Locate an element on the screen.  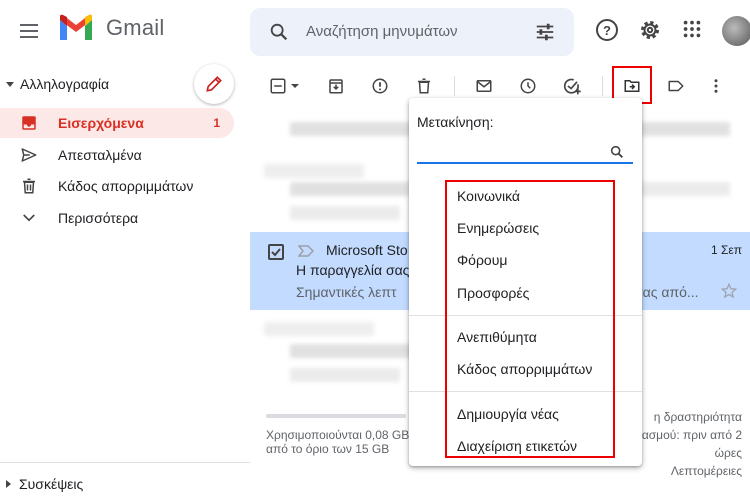
gmail-m-icon is located at coordinates (76, 27).